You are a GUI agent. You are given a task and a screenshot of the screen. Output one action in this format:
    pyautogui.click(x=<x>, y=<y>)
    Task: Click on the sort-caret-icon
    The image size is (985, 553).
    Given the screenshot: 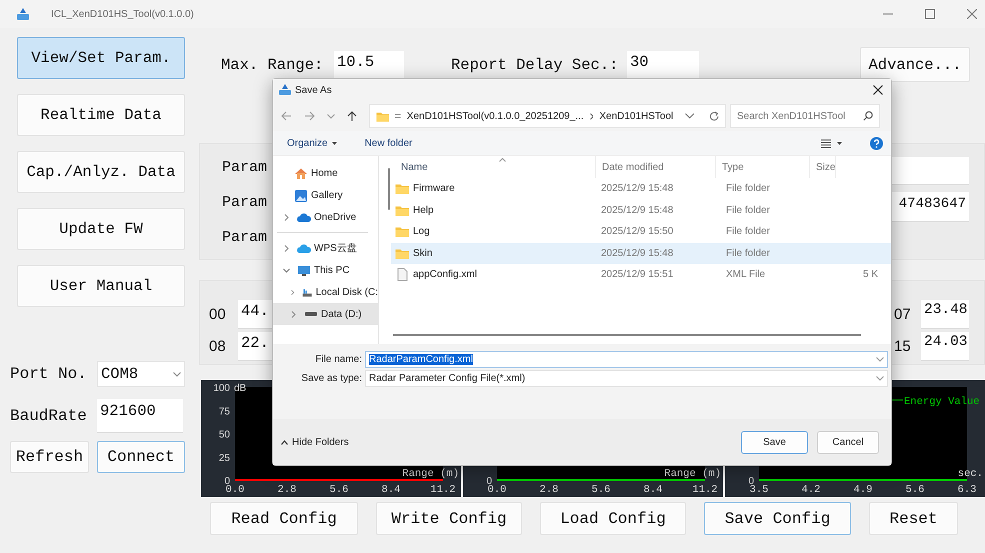 What is the action you would take?
    pyautogui.click(x=502, y=160)
    